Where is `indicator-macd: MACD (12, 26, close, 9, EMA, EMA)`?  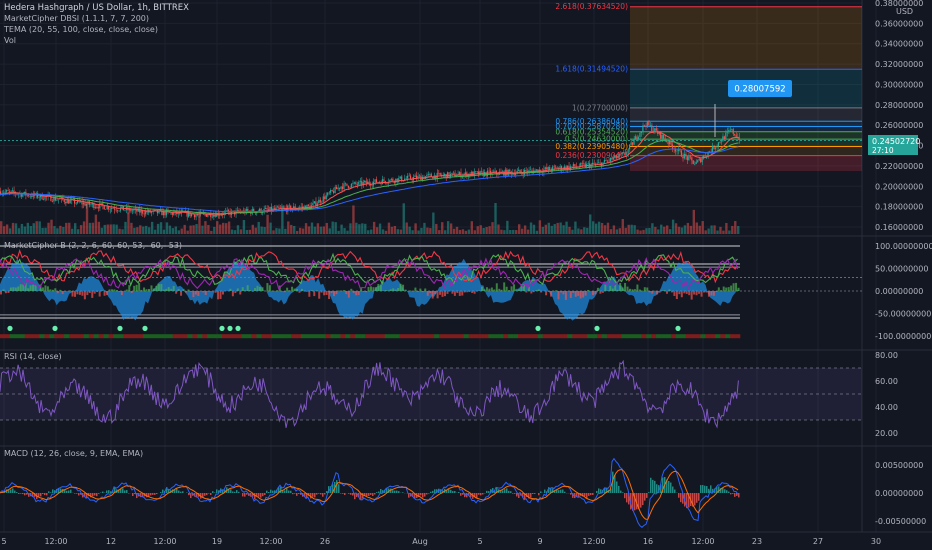 indicator-macd: MACD (12, 26, close, 9, EMA, EMA) is located at coordinates (73, 453).